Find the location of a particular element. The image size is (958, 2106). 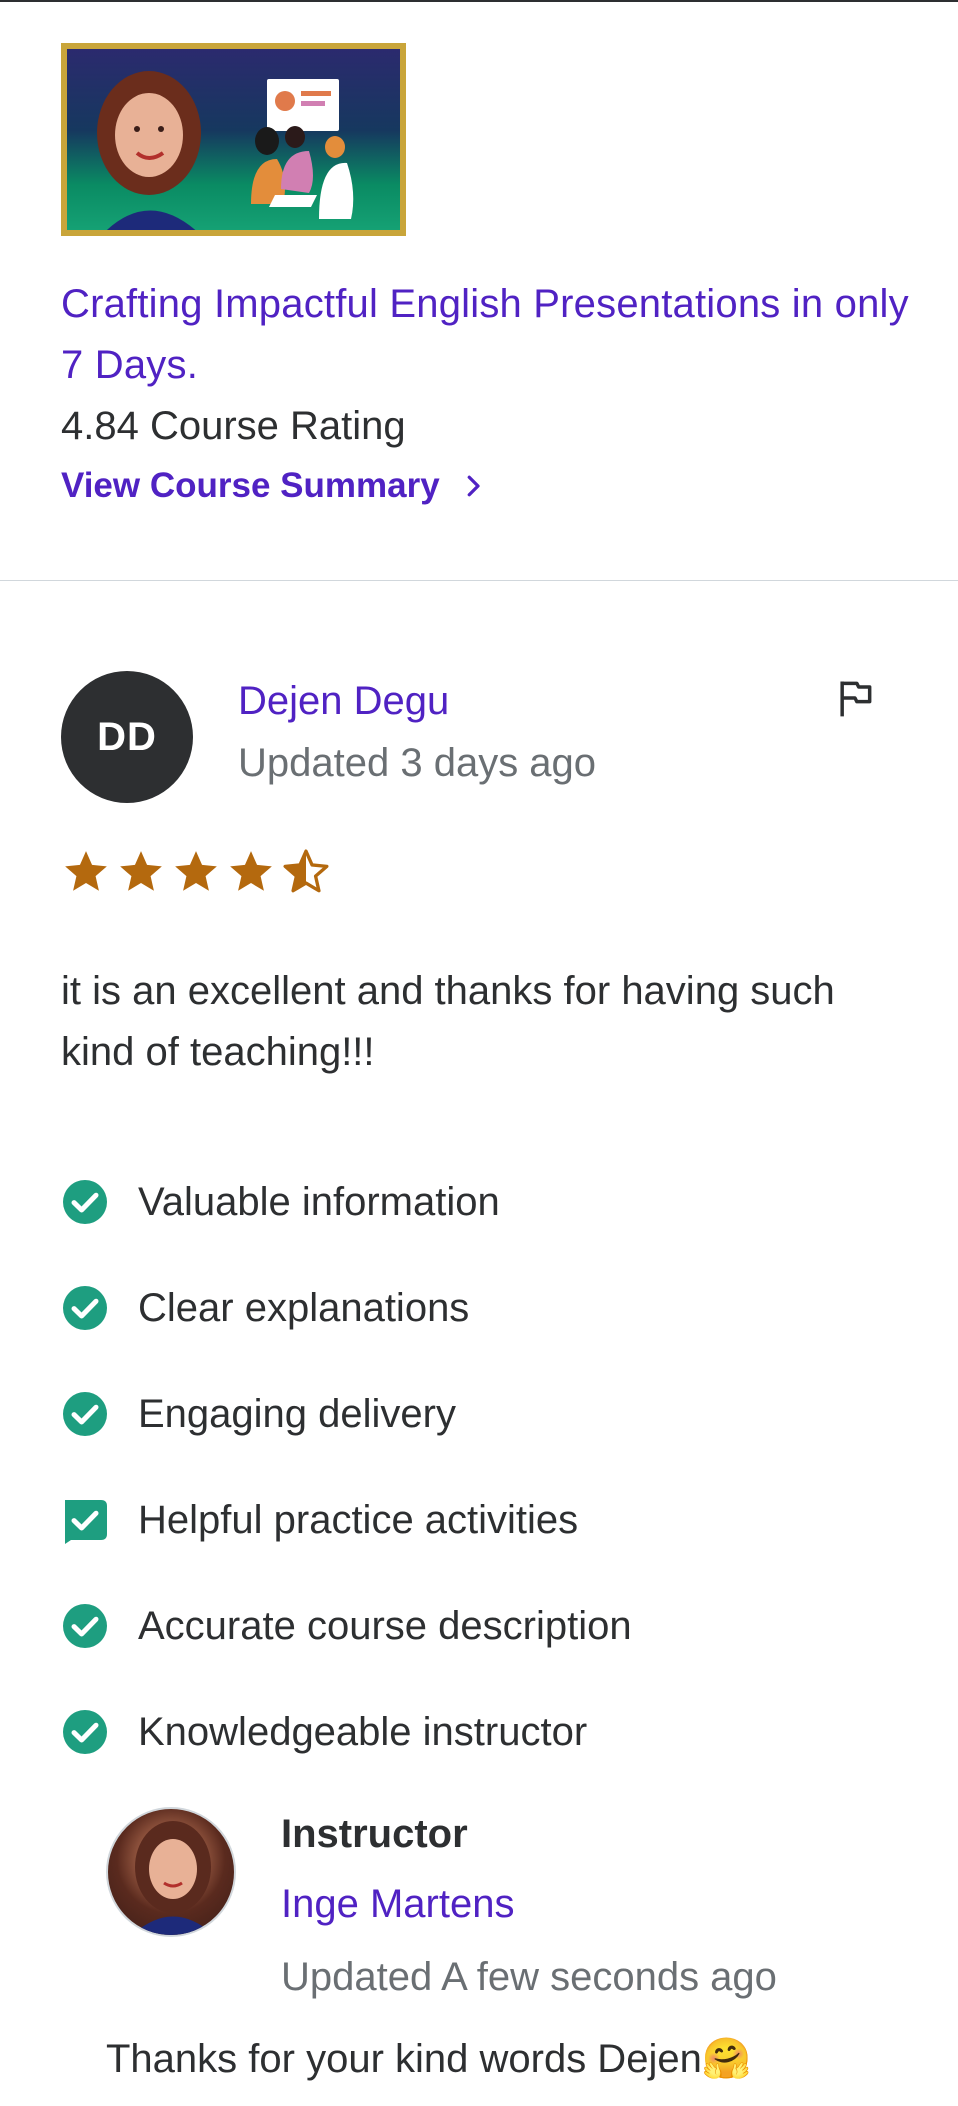

top-border is located at coordinates (479, 1).